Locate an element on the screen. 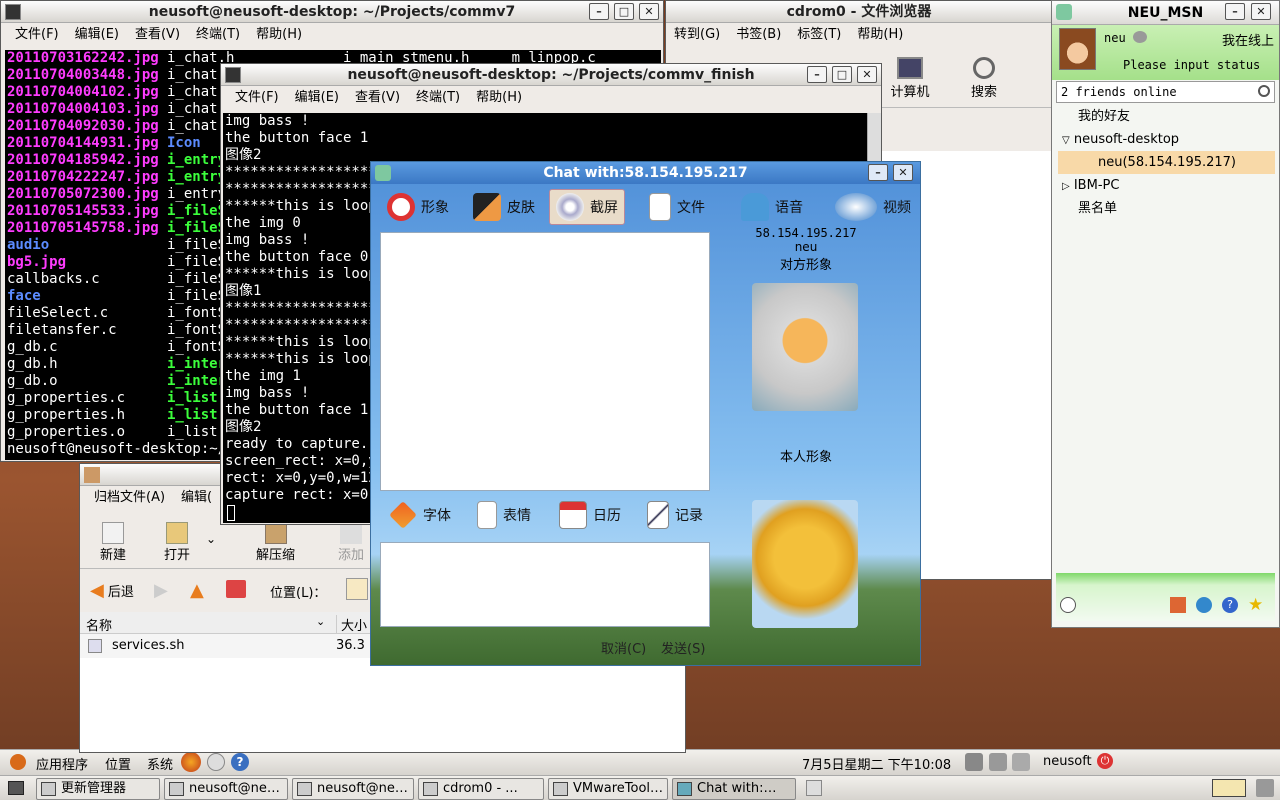 The width and height of the screenshot is (1280, 800). online-status: 我在线上 is located at coordinates (1248, 39).